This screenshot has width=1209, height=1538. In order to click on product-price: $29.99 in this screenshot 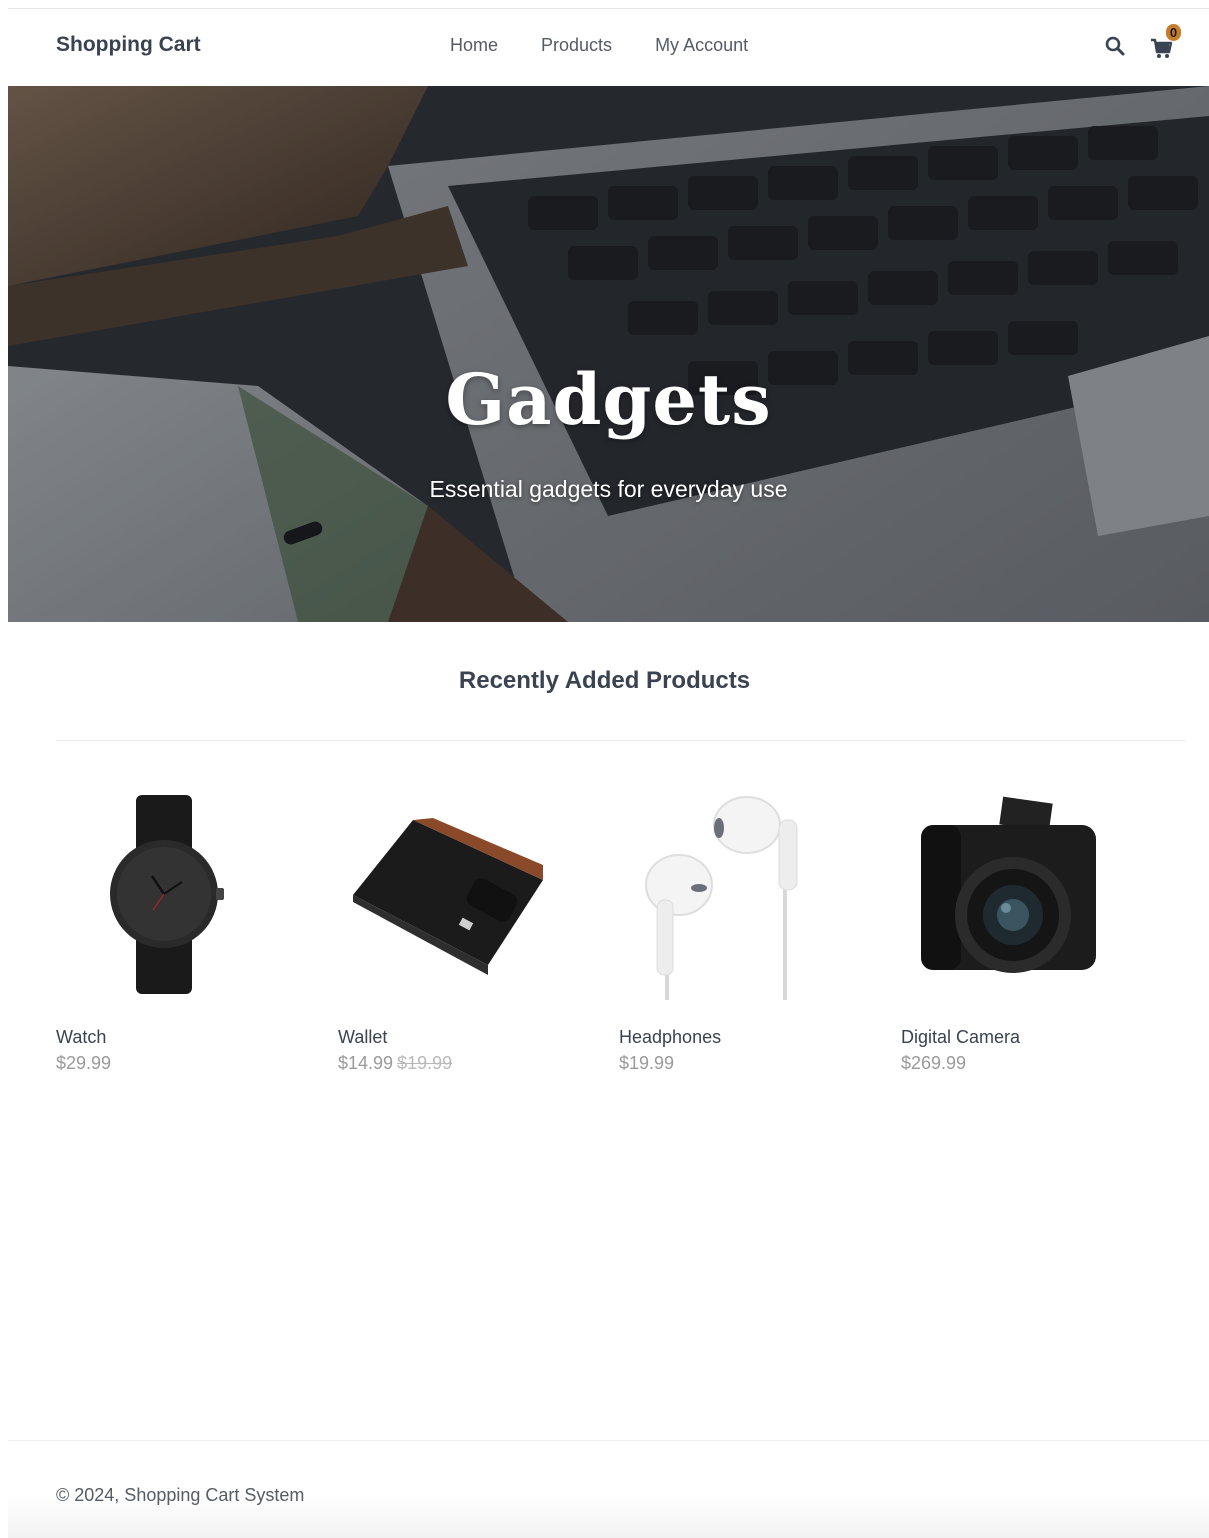, I will do `click(83, 1063)`.